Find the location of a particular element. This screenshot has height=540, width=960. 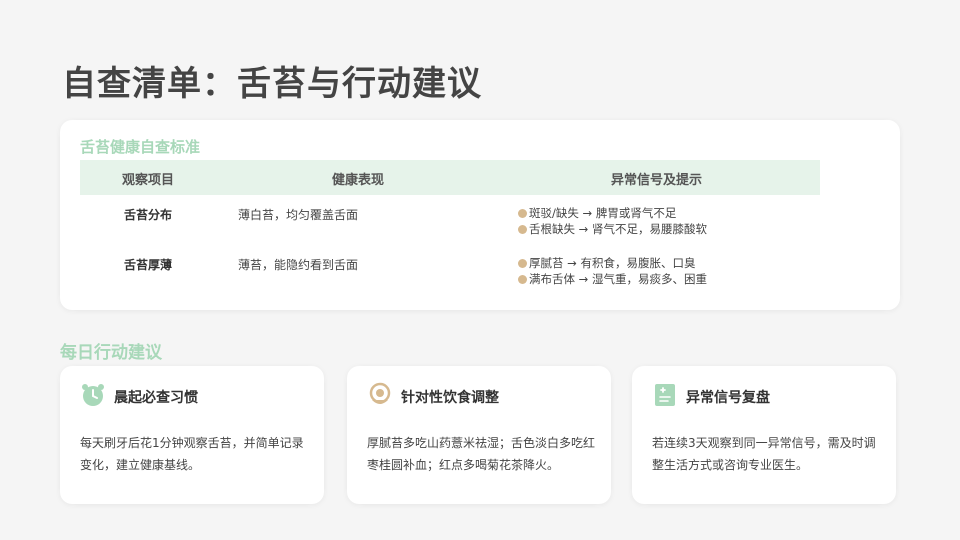

table-header: 观察项目 健康表现 异常信号及提示 is located at coordinates (450, 177).